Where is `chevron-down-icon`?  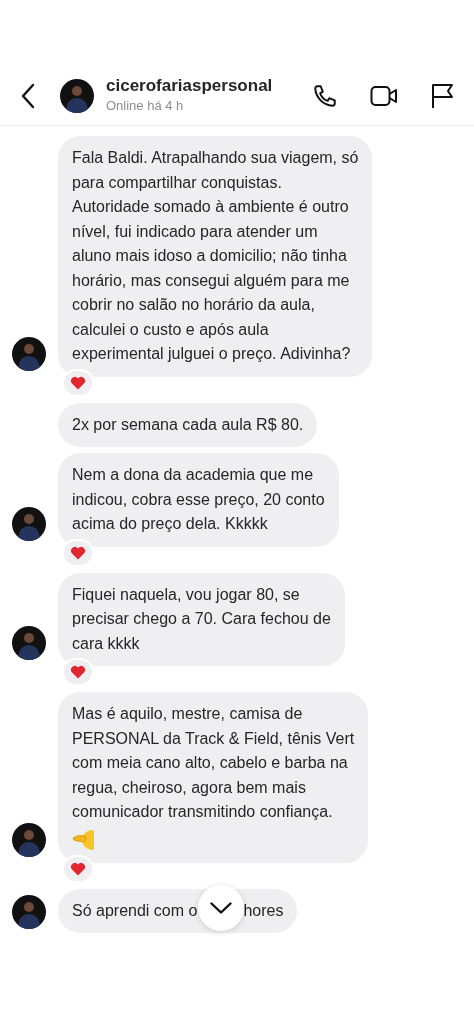 chevron-down-icon is located at coordinates (221, 907).